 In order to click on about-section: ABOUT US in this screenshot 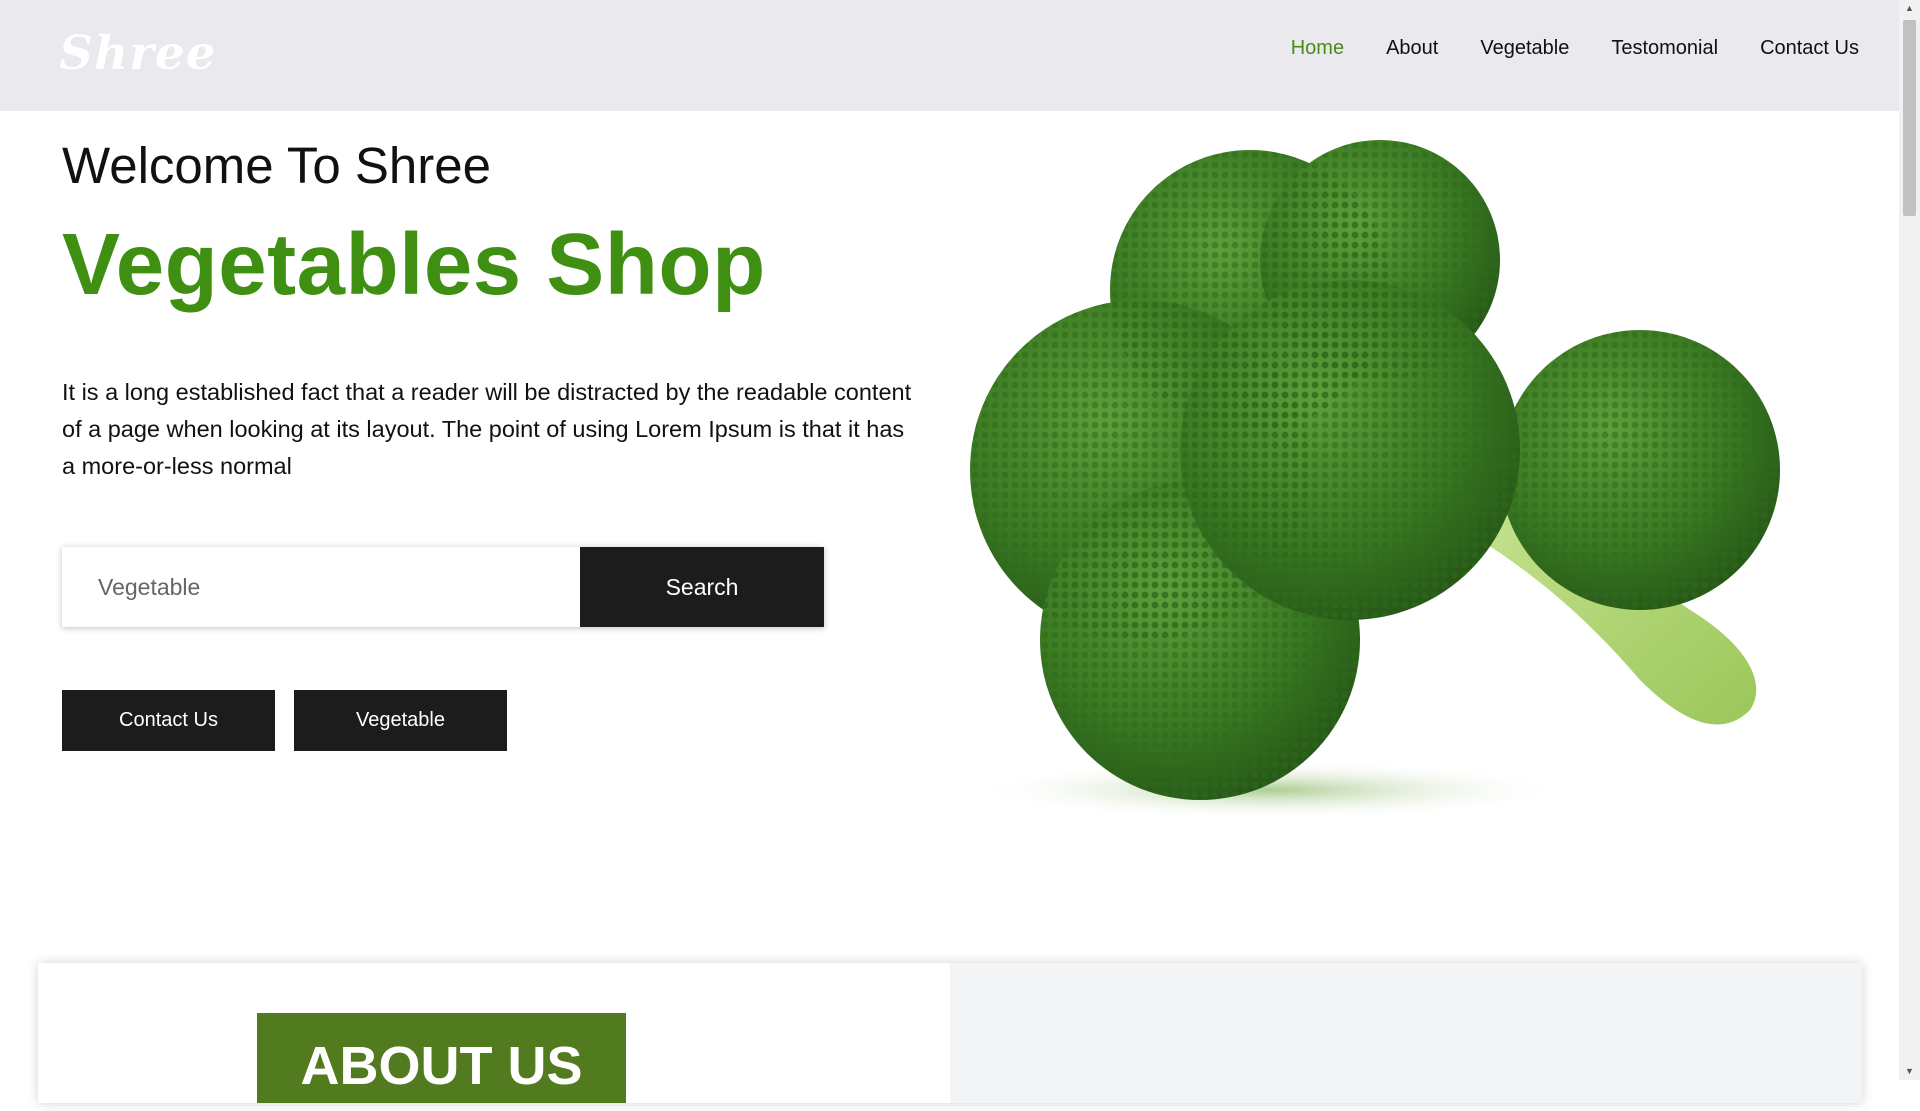, I will do `click(950, 1033)`.